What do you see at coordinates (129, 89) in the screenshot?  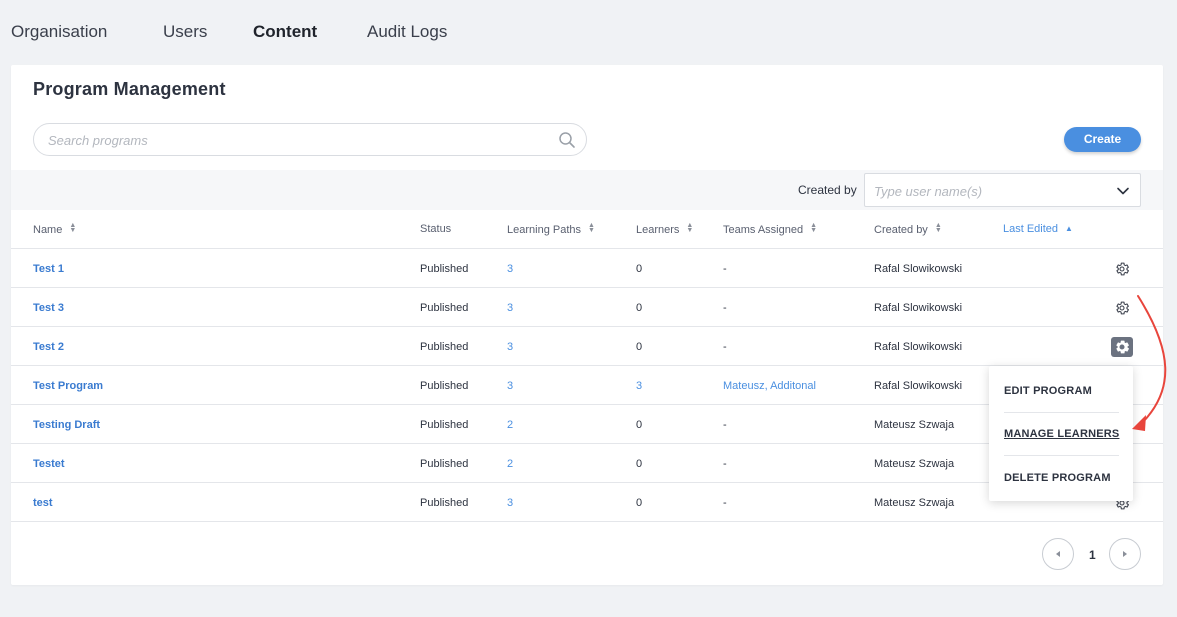 I see `page-title: Program Management` at bounding box center [129, 89].